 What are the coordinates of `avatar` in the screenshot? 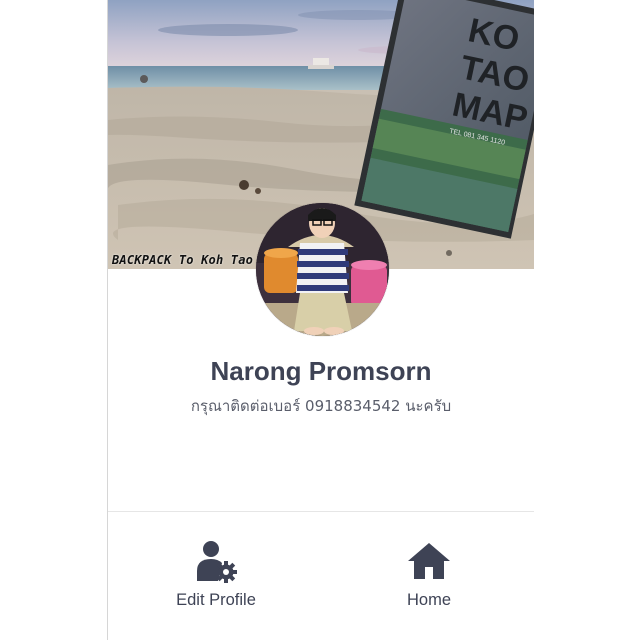 It's located at (322, 269).